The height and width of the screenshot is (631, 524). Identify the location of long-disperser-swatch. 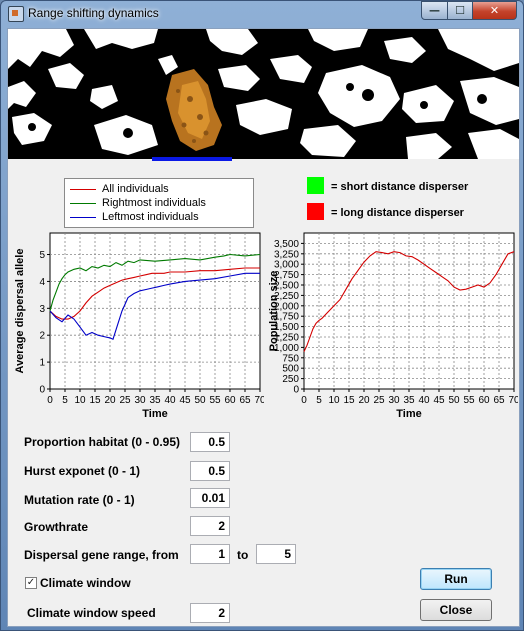
(315, 211).